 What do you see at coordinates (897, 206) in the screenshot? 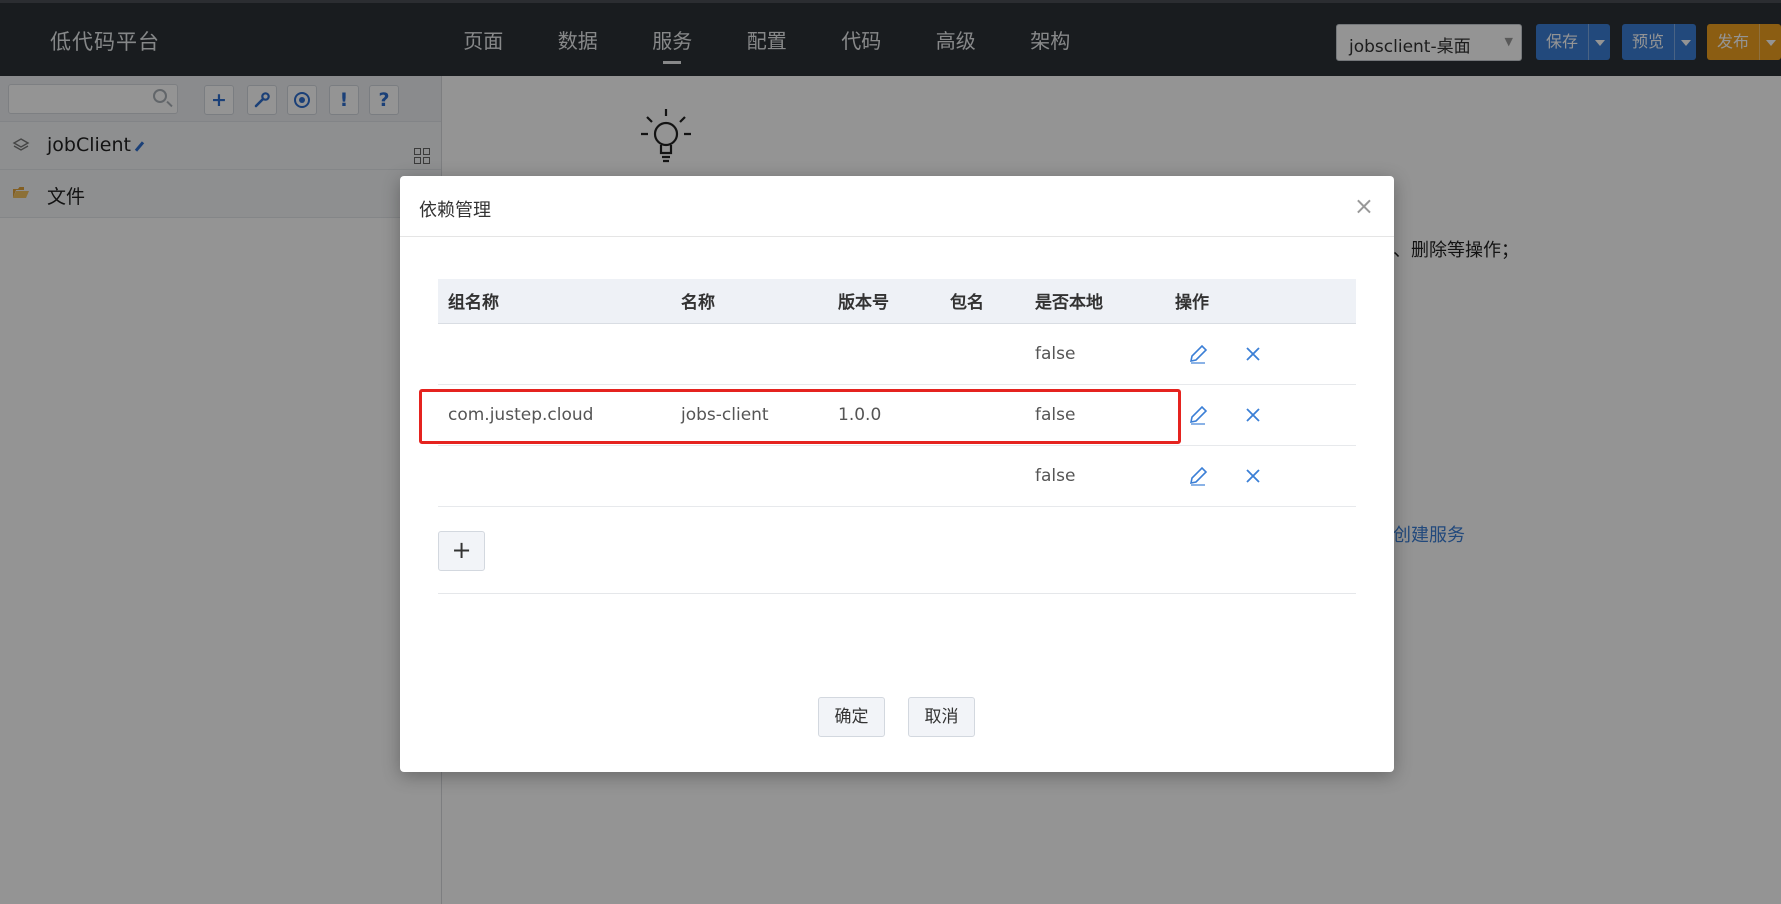
I see `modal-header: 依赖管理 ×` at bounding box center [897, 206].